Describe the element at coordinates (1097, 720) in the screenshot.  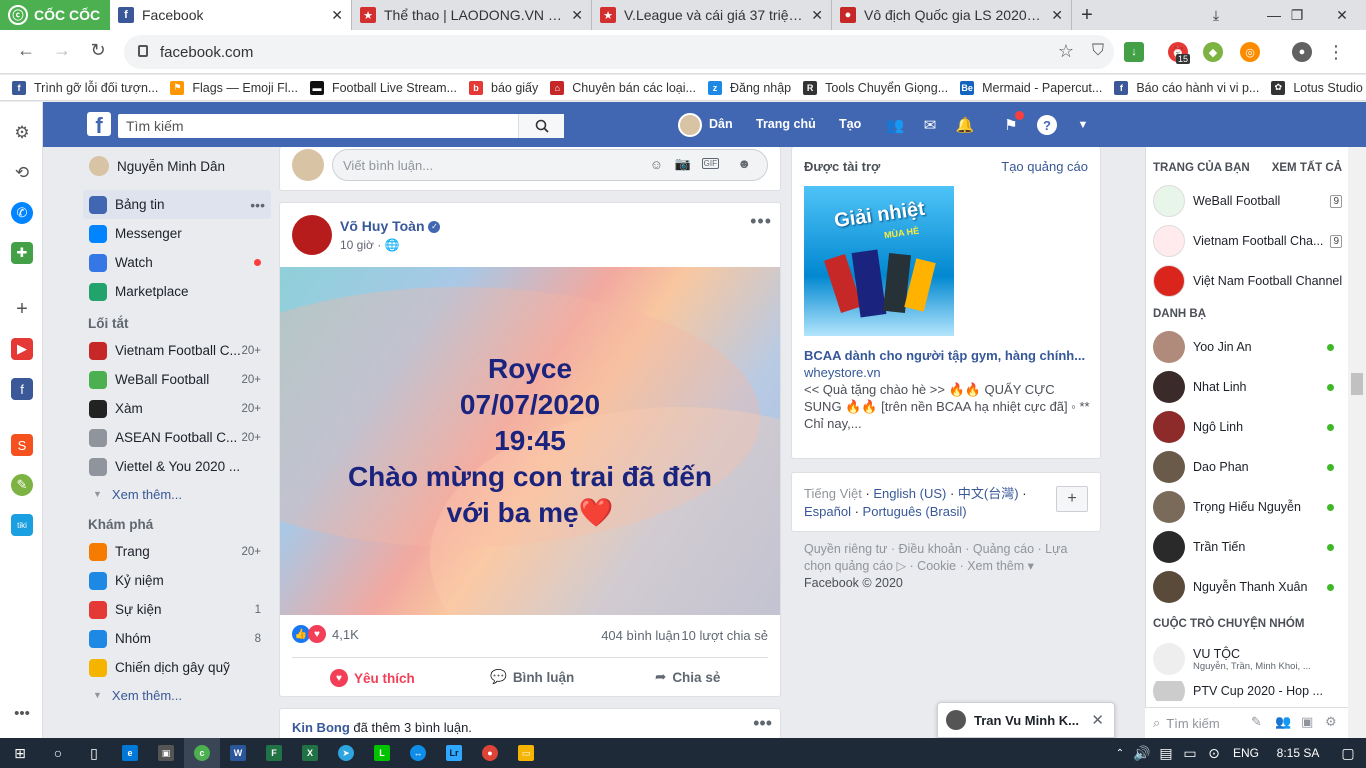
I see `close-chat-icon: ✕` at that location.